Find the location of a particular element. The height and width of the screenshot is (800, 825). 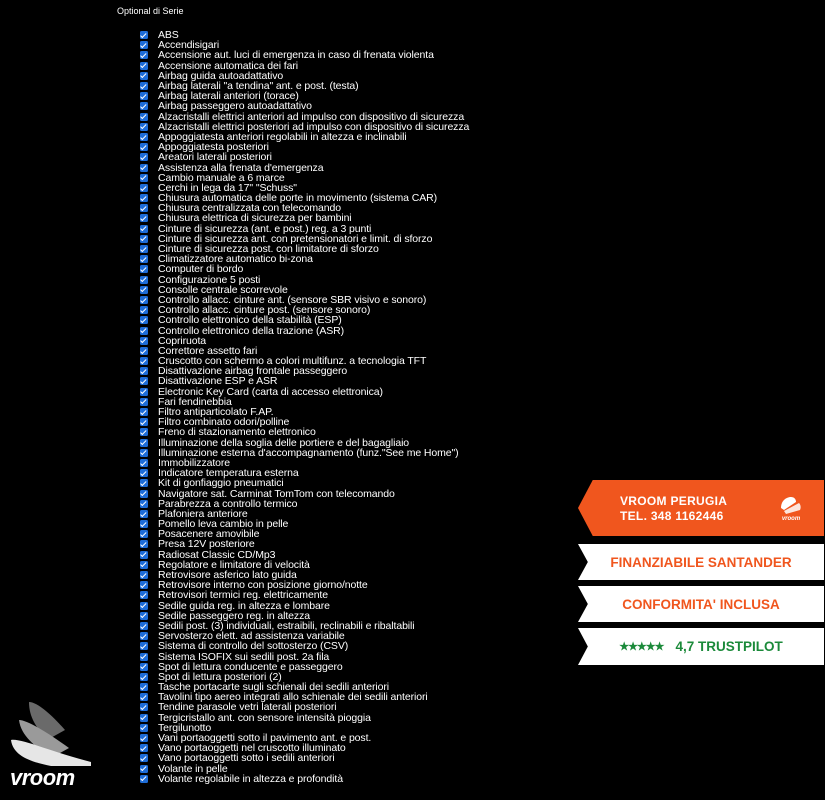

option-label: Areatori laterali posteriori is located at coordinates (215, 157).